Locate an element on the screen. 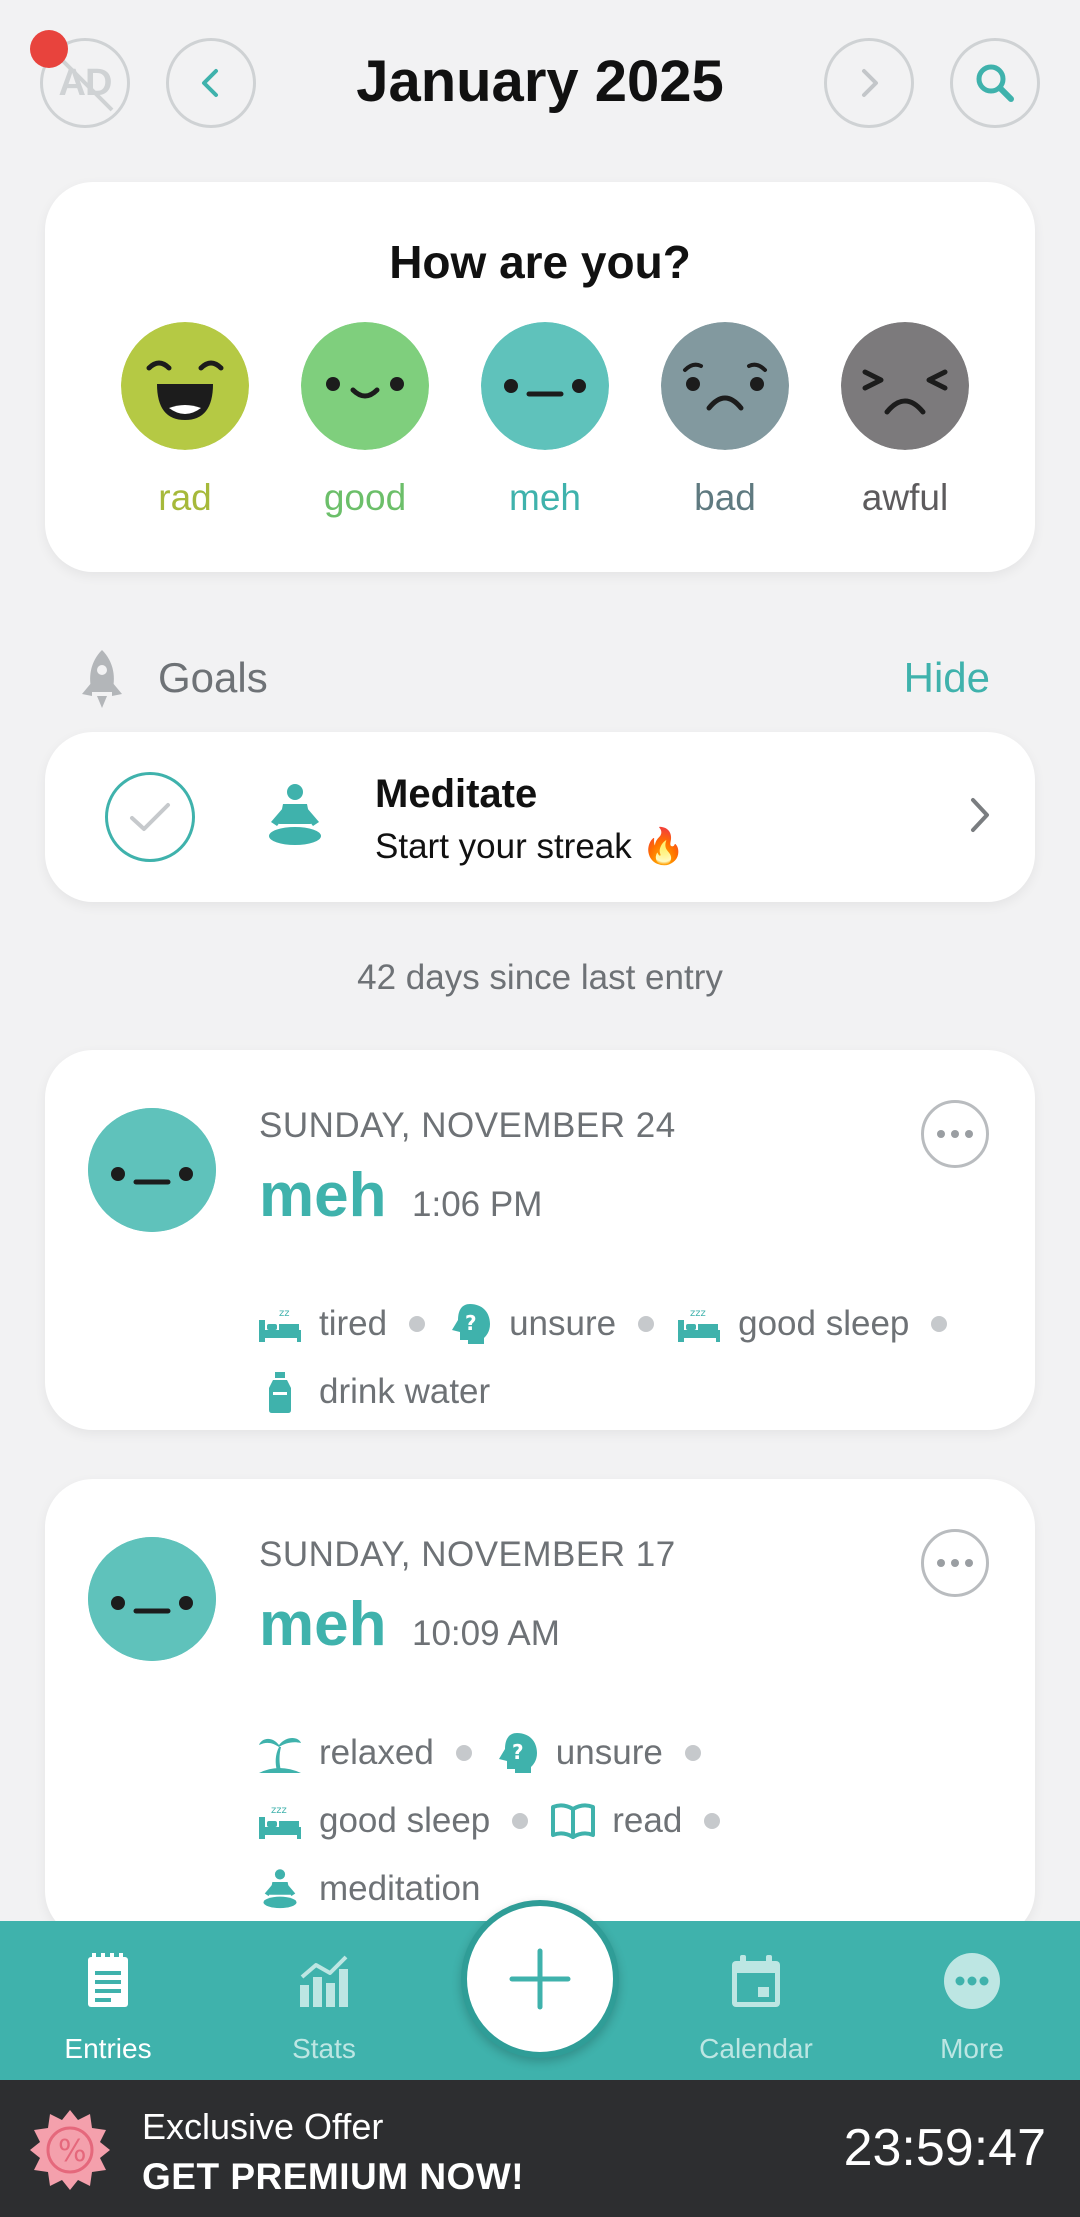 Image resolution: width=1080 pixels, height=2217 pixels. more-icon is located at coordinates (972, 1981).